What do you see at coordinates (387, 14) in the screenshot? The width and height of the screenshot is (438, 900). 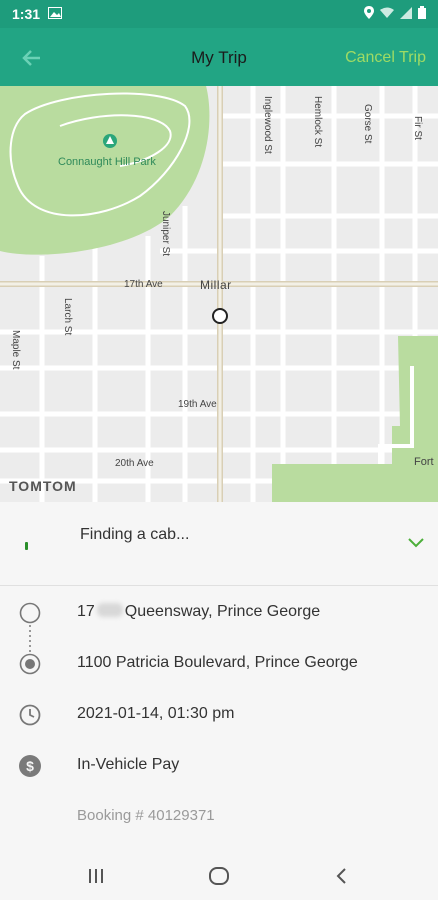 I see `wifi-icon` at bounding box center [387, 14].